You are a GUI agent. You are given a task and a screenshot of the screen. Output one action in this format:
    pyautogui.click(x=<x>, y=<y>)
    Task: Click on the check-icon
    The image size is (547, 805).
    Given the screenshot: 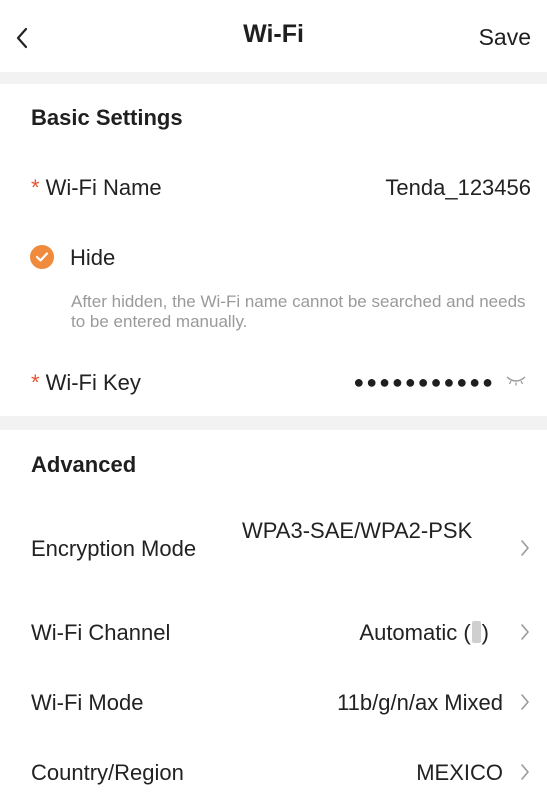 What is the action you would take?
    pyautogui.click(x=42, y=257)
    